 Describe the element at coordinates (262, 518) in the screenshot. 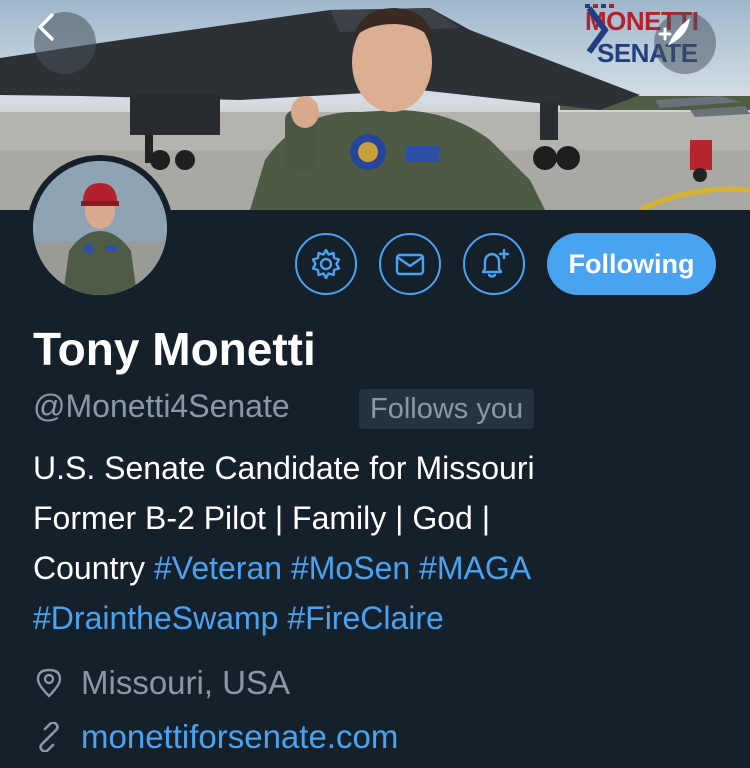

I see `bio-line: Former B-2 Pilot | Family | God |` at that location.